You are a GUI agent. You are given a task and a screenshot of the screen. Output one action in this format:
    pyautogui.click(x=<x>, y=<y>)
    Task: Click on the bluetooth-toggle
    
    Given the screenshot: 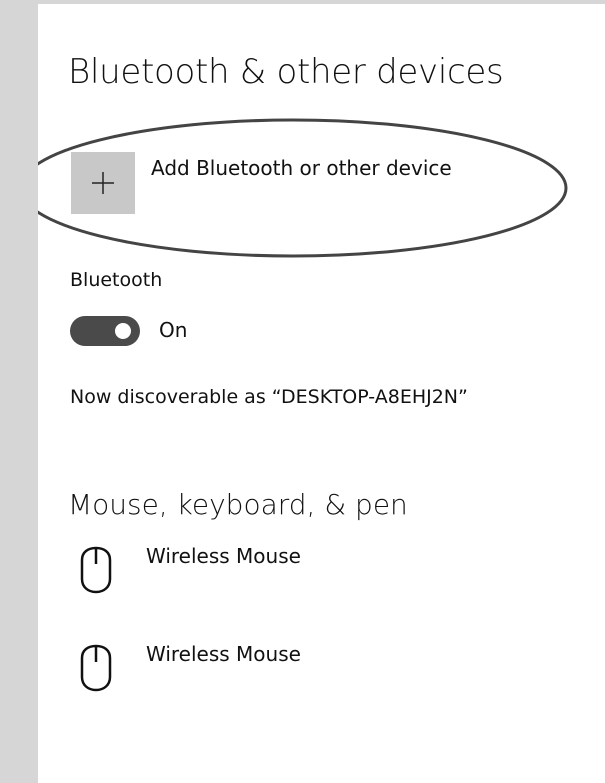 What is the action you would take?
    pyautogui.click(x=105, y=331)
    